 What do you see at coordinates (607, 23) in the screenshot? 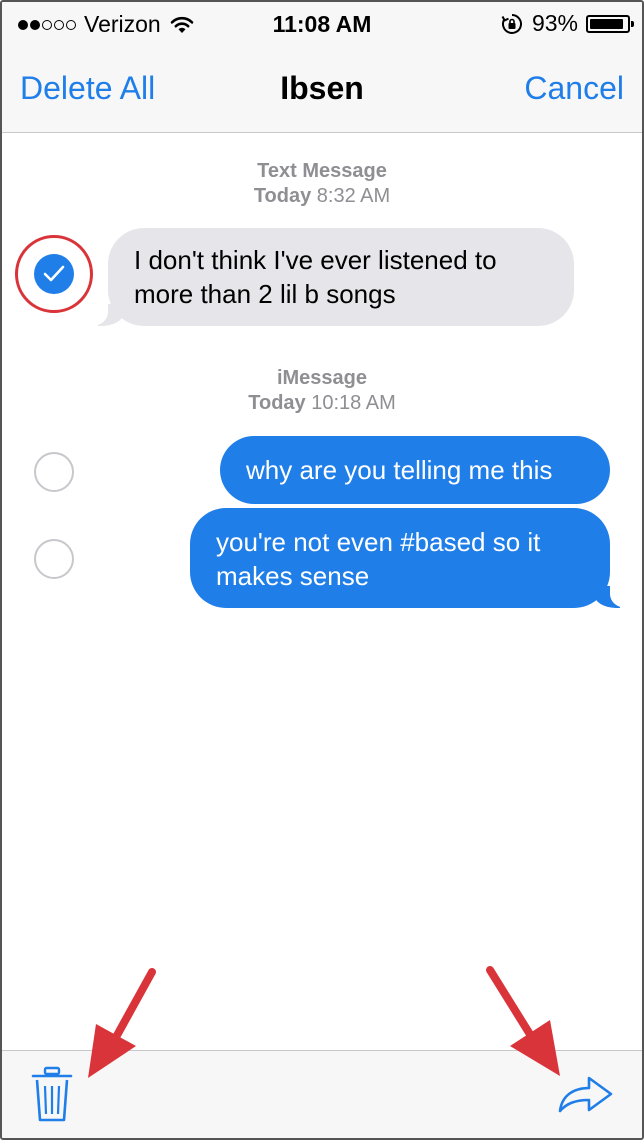
I see `battery-level` at bounding box center [607, 23].